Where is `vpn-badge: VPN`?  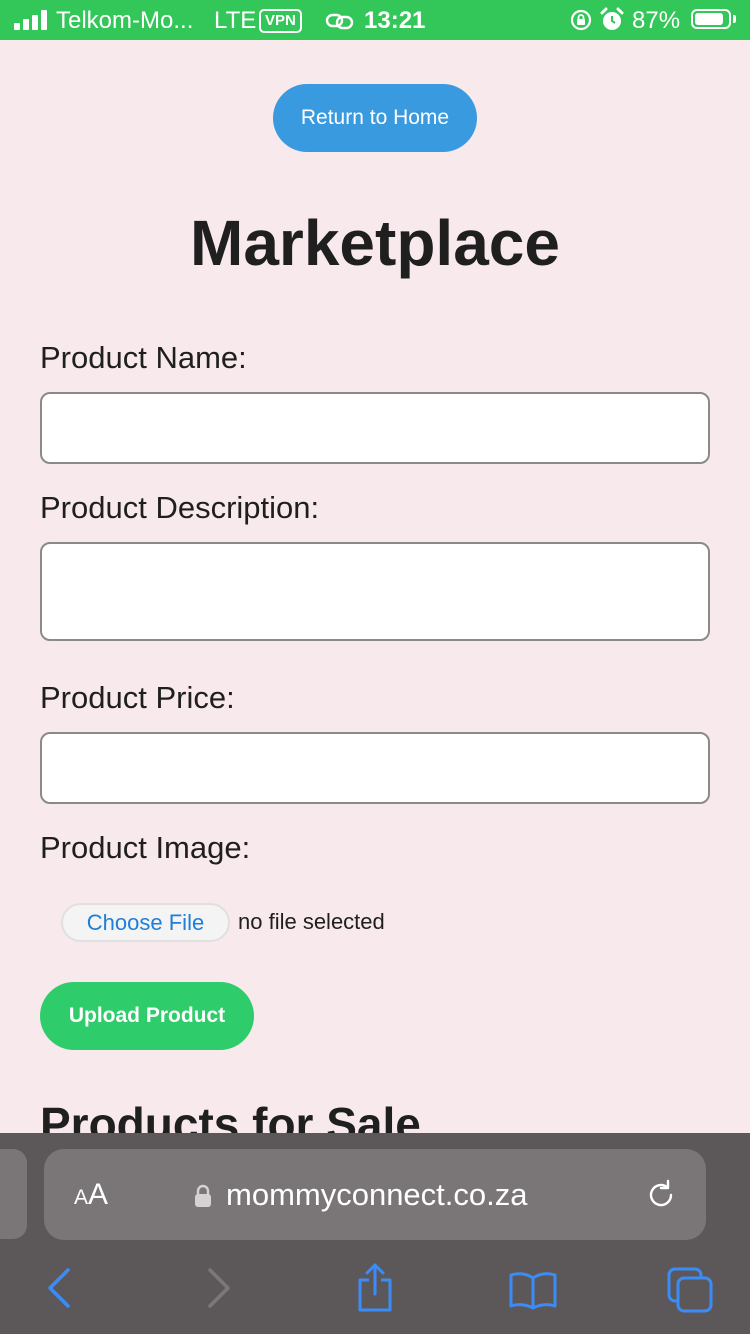 vpn-badge: VPN is located at coordinates (280, 21).